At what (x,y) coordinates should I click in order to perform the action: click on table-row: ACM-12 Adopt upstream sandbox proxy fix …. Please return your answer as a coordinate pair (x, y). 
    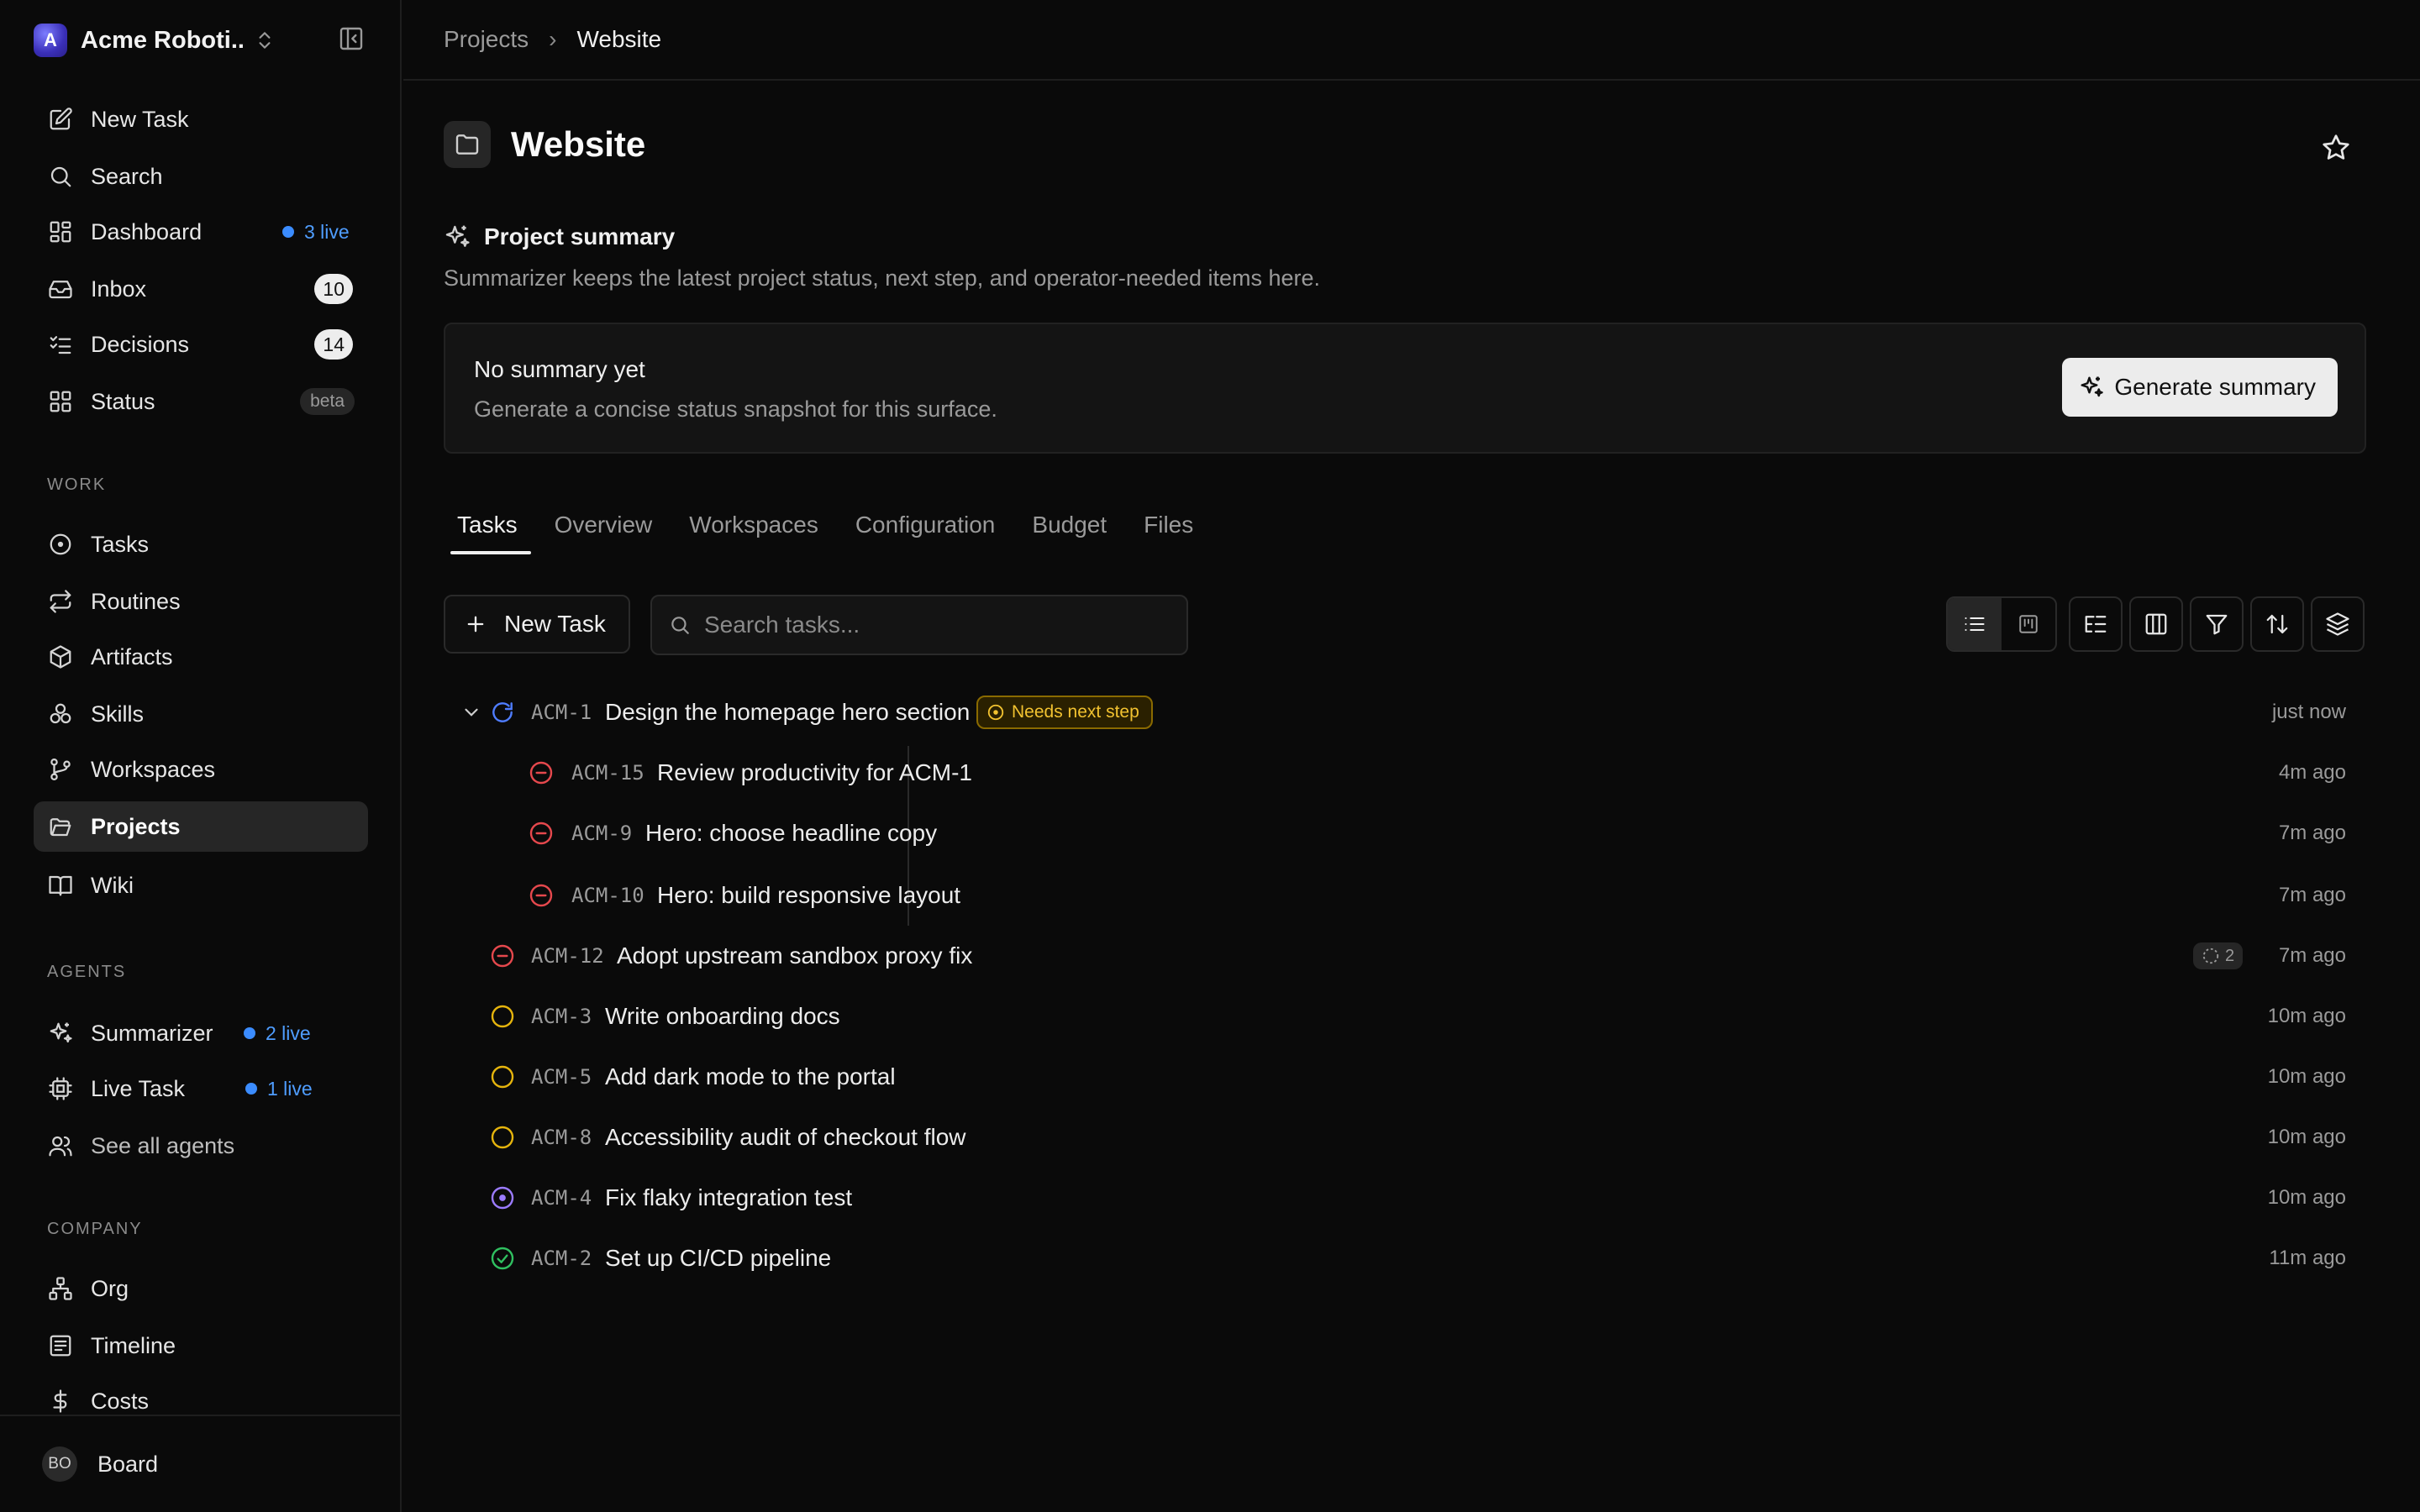
    Looking at the image, I should click on (1405, 956).